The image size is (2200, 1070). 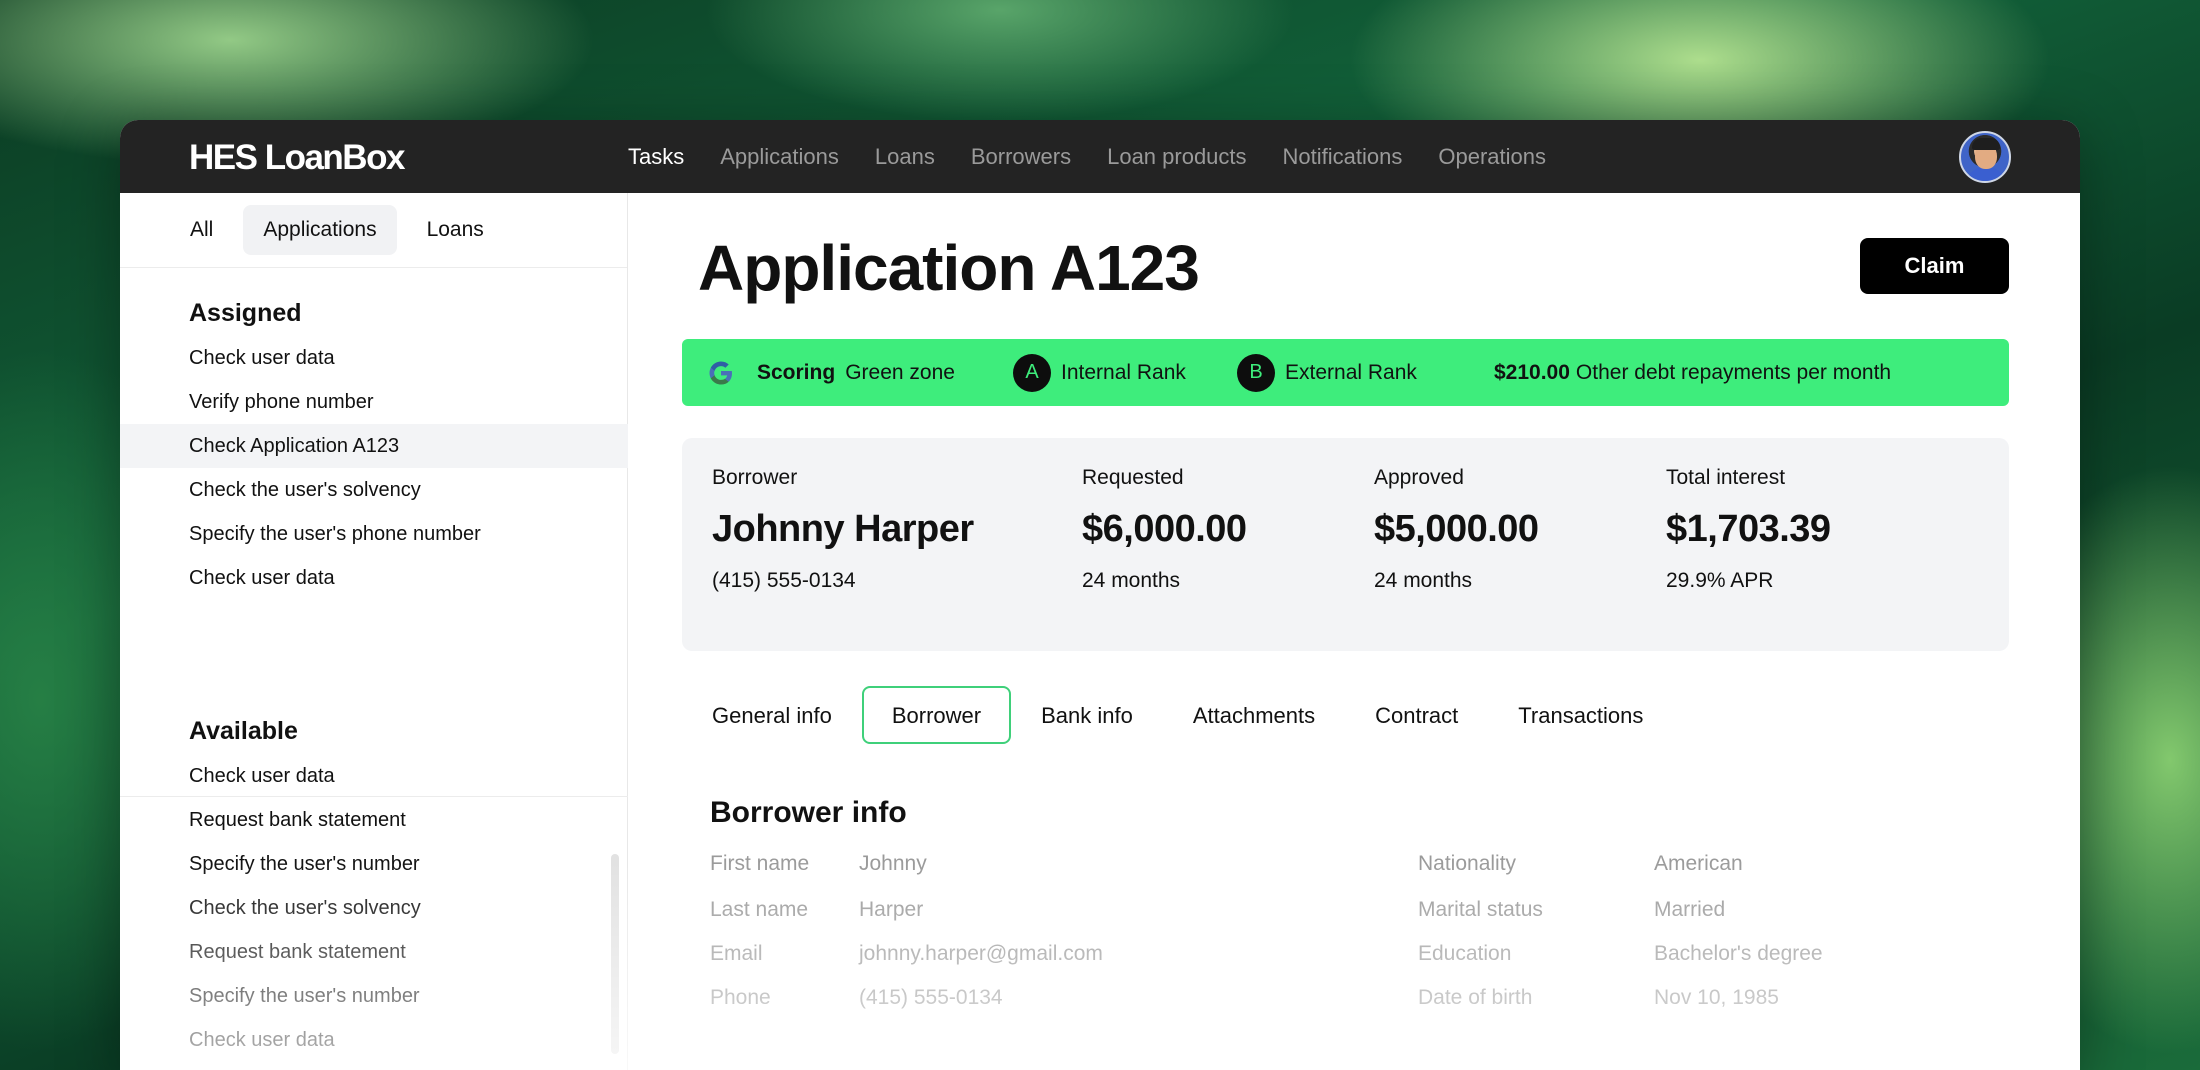 What do you see at coordinates (1492, 157) in the screenshot?
I see `nav-item-operations: Operations` at bounding box center [1492, 157].